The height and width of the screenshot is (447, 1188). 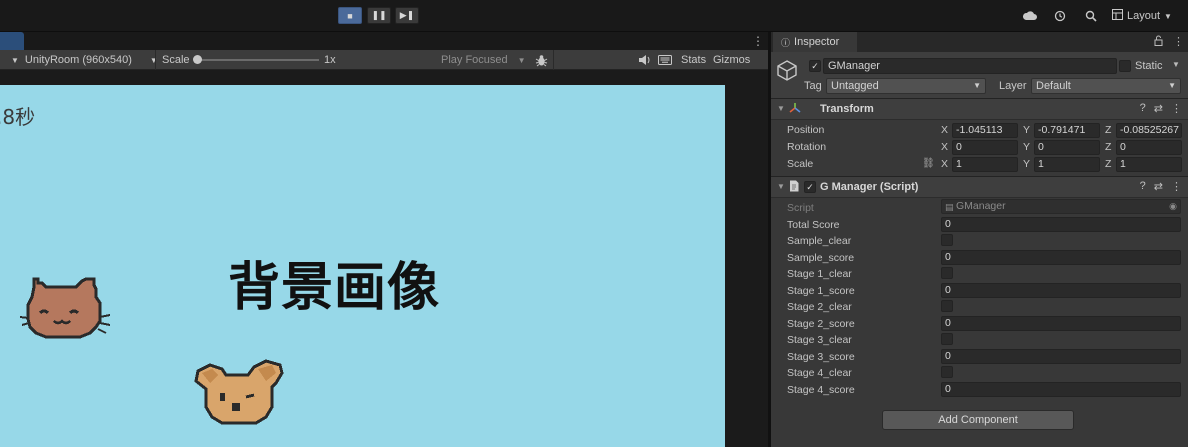 I want to click on rotation-x-field: 0, so click(x=985, y=147).